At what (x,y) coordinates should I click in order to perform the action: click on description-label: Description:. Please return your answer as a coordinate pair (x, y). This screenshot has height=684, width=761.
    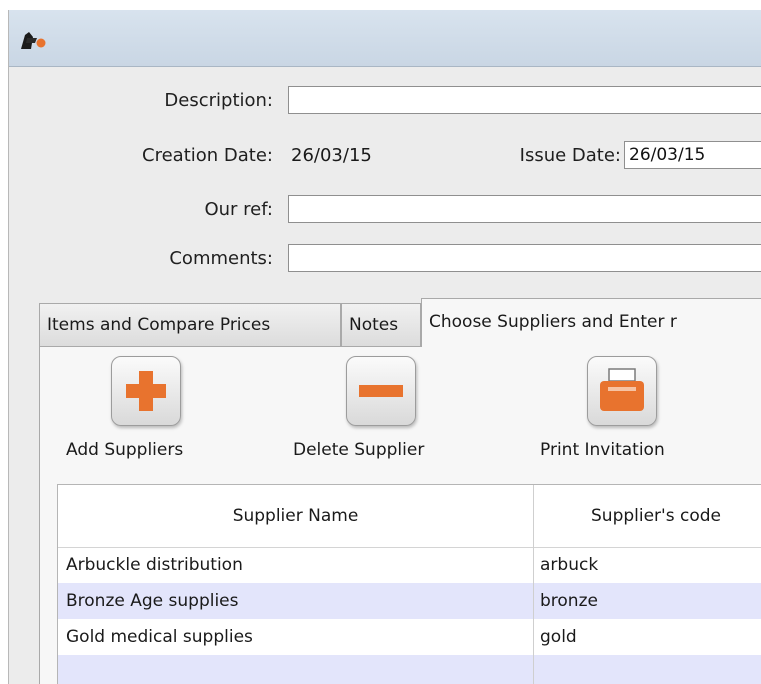
    Looking at the image, I should click on (218, 100).